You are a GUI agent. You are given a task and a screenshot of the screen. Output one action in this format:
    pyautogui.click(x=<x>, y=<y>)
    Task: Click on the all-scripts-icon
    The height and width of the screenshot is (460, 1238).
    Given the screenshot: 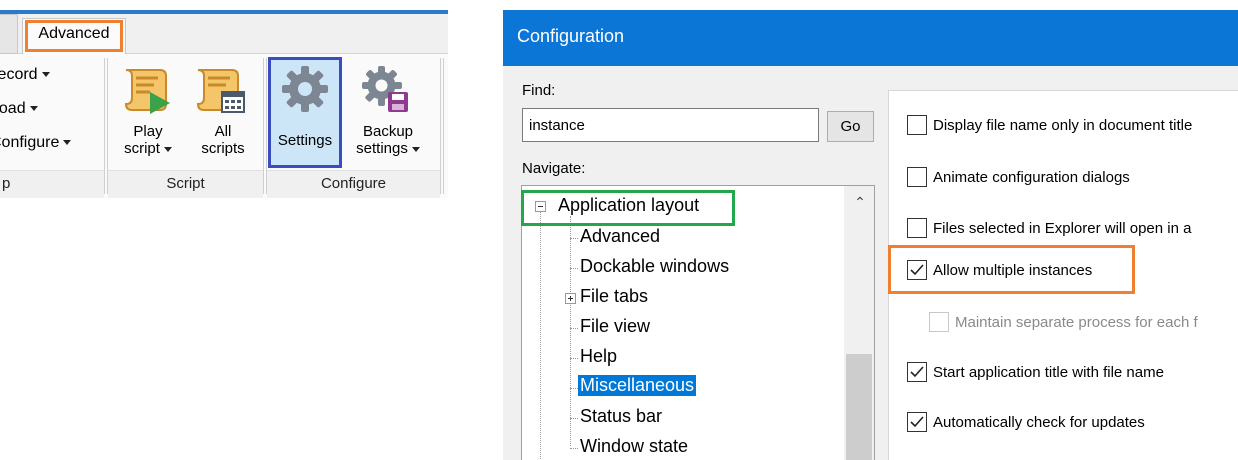 What is the action you would take?
    pyautogui.click(x=221, y=91)
    